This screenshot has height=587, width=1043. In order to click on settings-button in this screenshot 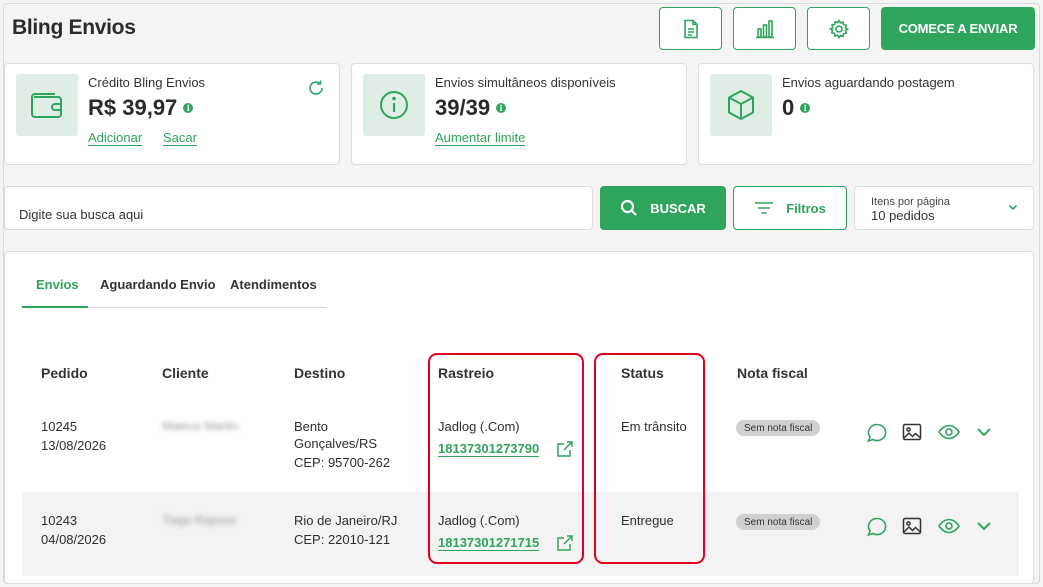, I will do `click(838, 28)`.